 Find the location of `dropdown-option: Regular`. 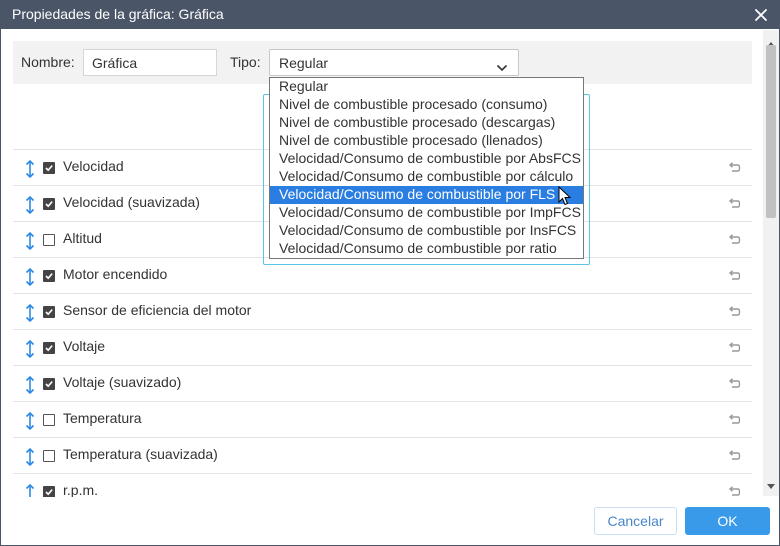

dropdown-option: Regular is located at coordinates (426, 87).